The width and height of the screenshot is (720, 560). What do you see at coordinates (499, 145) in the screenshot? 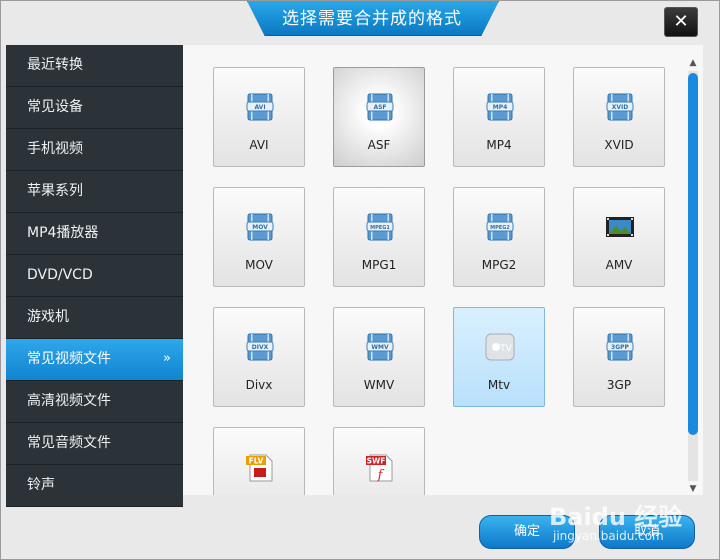
I see `format-label: MP4` at bounding box center [499, 145].